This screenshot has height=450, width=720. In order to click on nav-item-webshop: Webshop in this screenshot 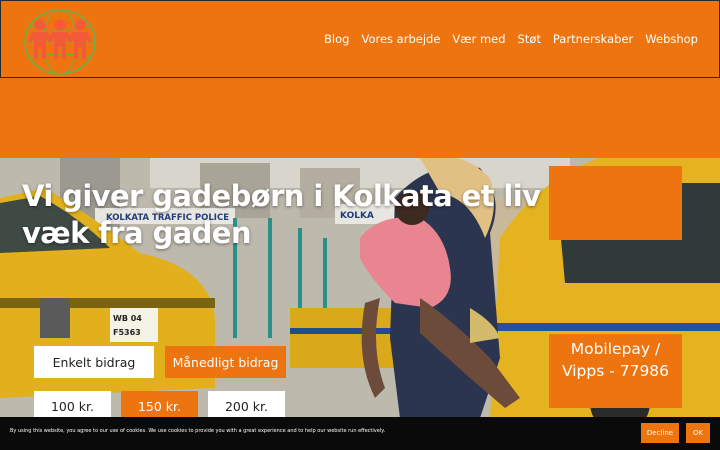, I will do `click(671, 39)`.